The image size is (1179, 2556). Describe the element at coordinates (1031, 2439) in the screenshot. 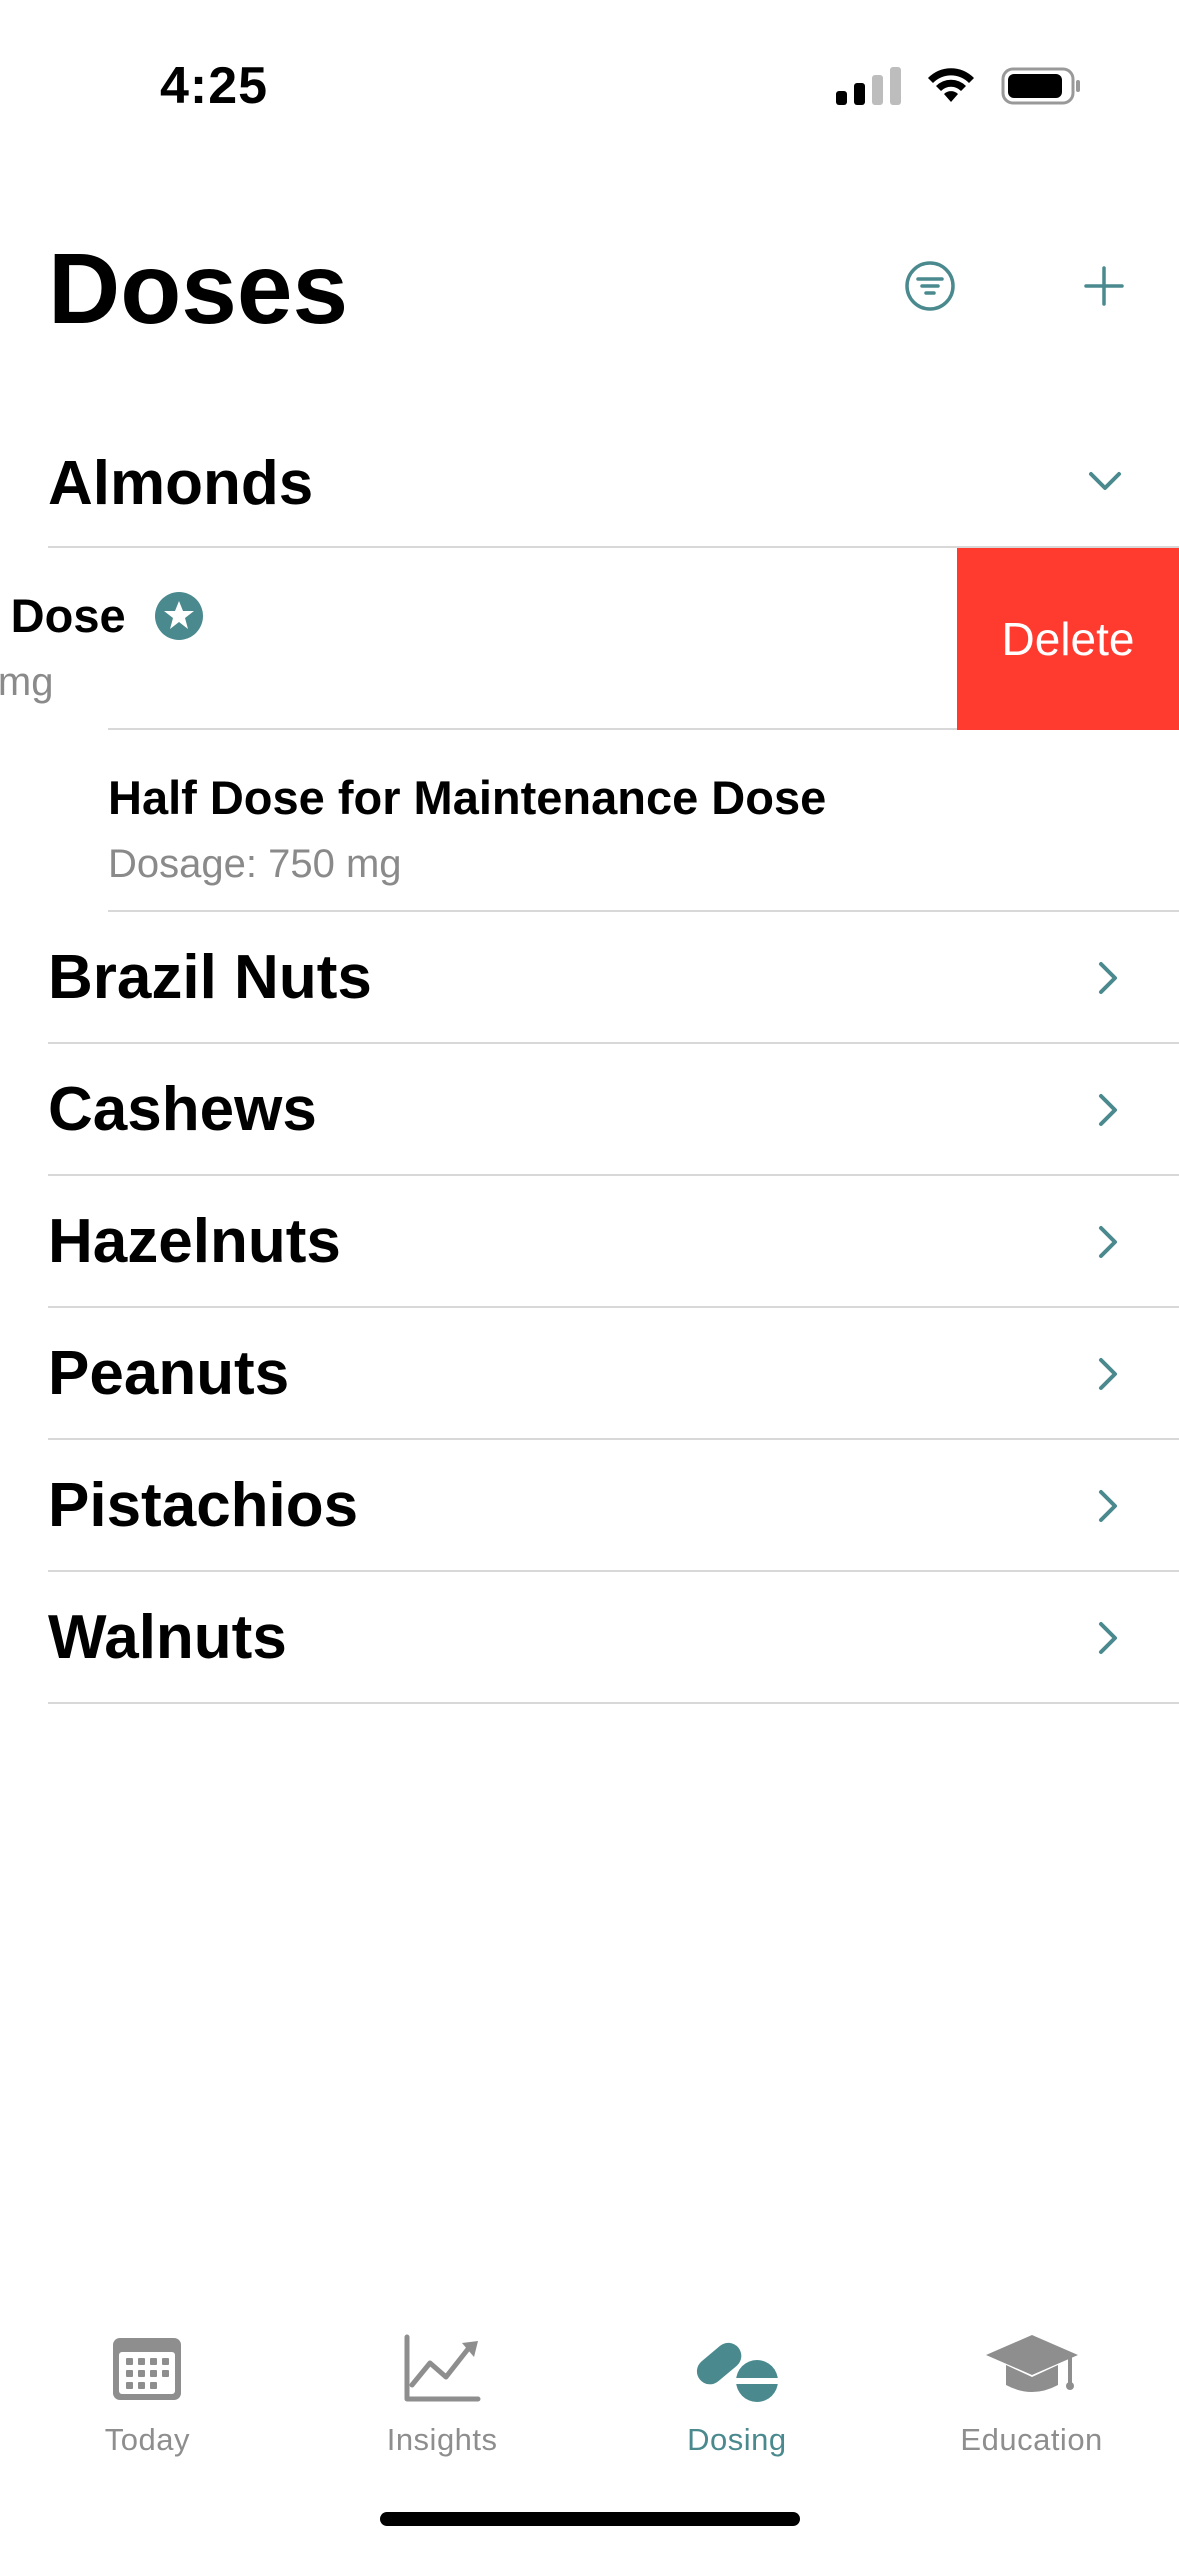

I see `tab-label: Education` at that location.